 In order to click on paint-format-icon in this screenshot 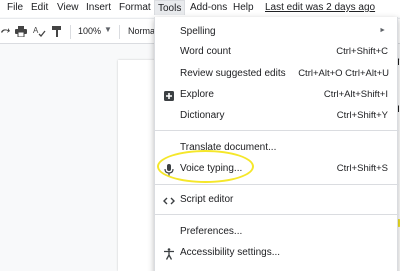, I will do `click(57, 33)`.